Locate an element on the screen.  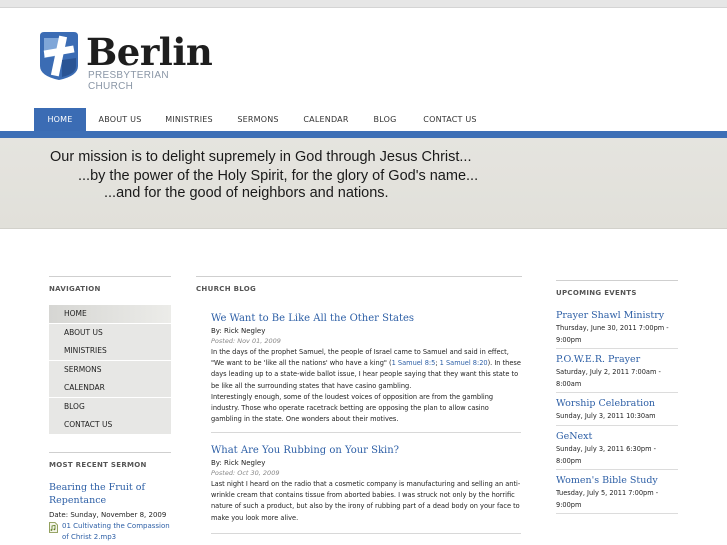
logo-subtitle: PRESBYTERIAN CHURCH is located at coordinates (128, 81).